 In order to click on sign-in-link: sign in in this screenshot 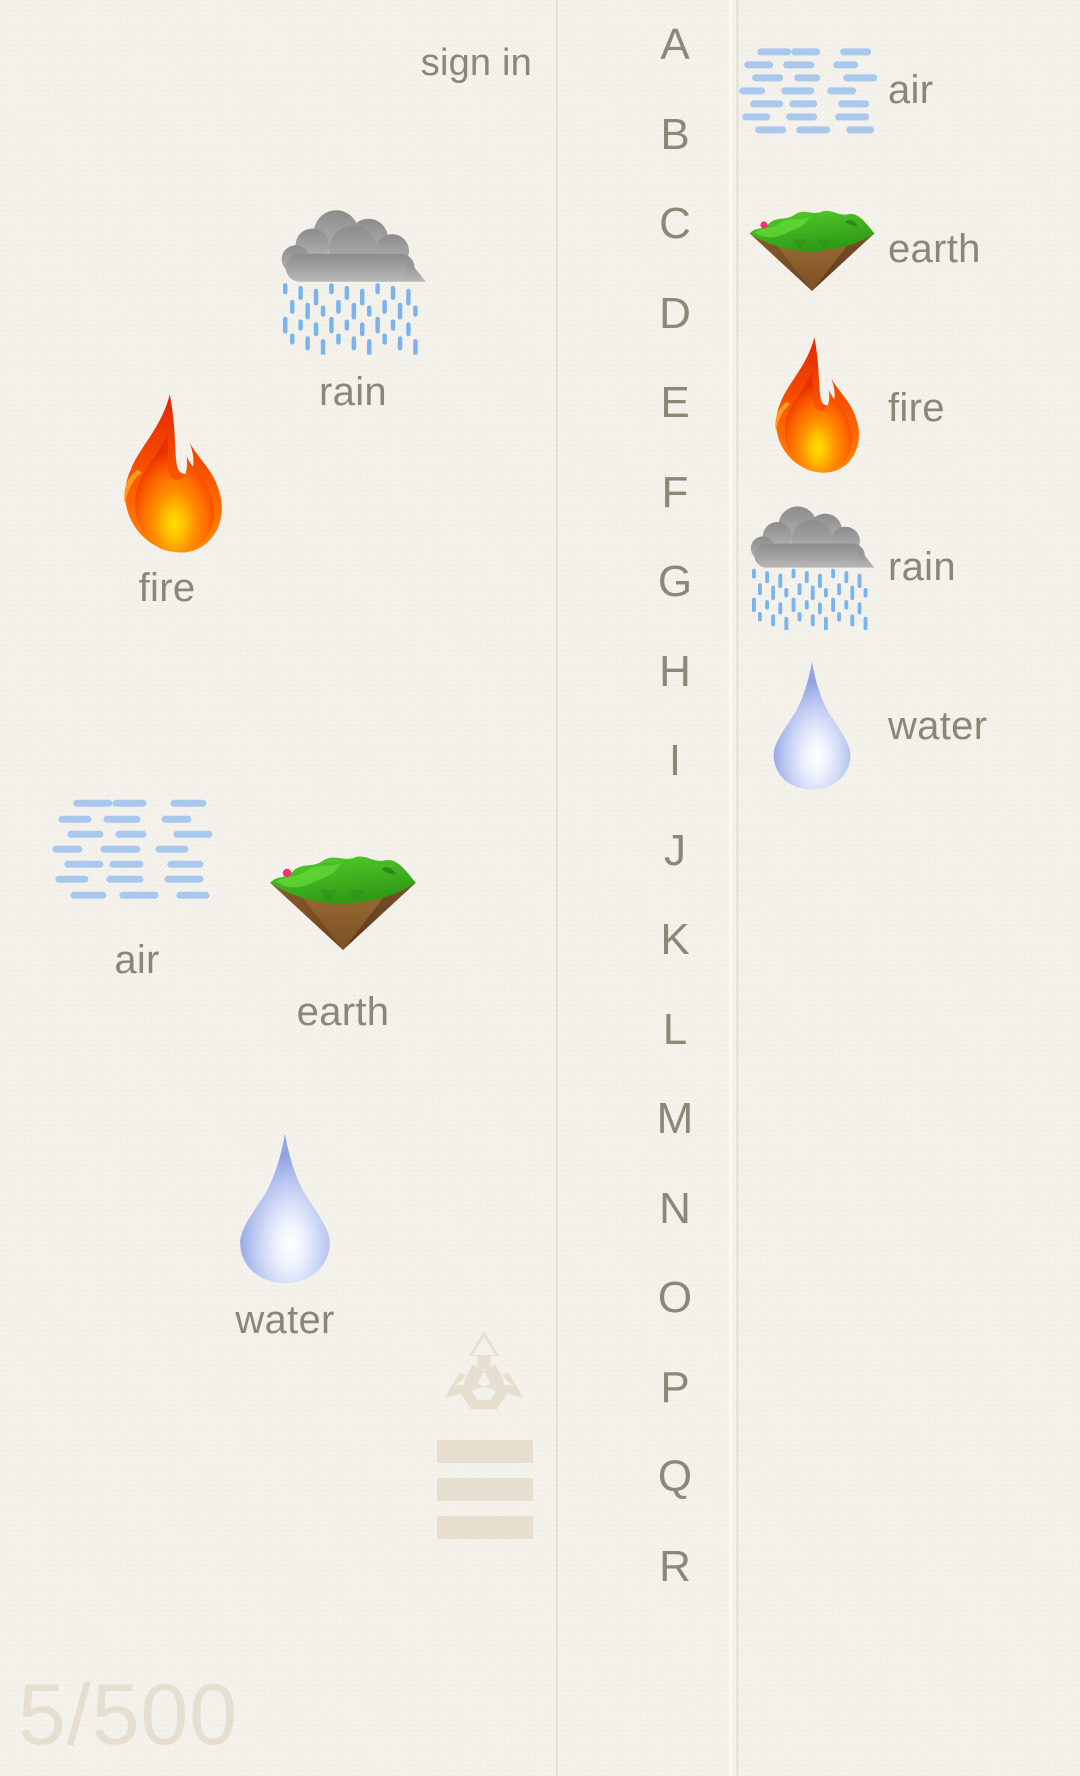, I will do `click(476, 63)`.